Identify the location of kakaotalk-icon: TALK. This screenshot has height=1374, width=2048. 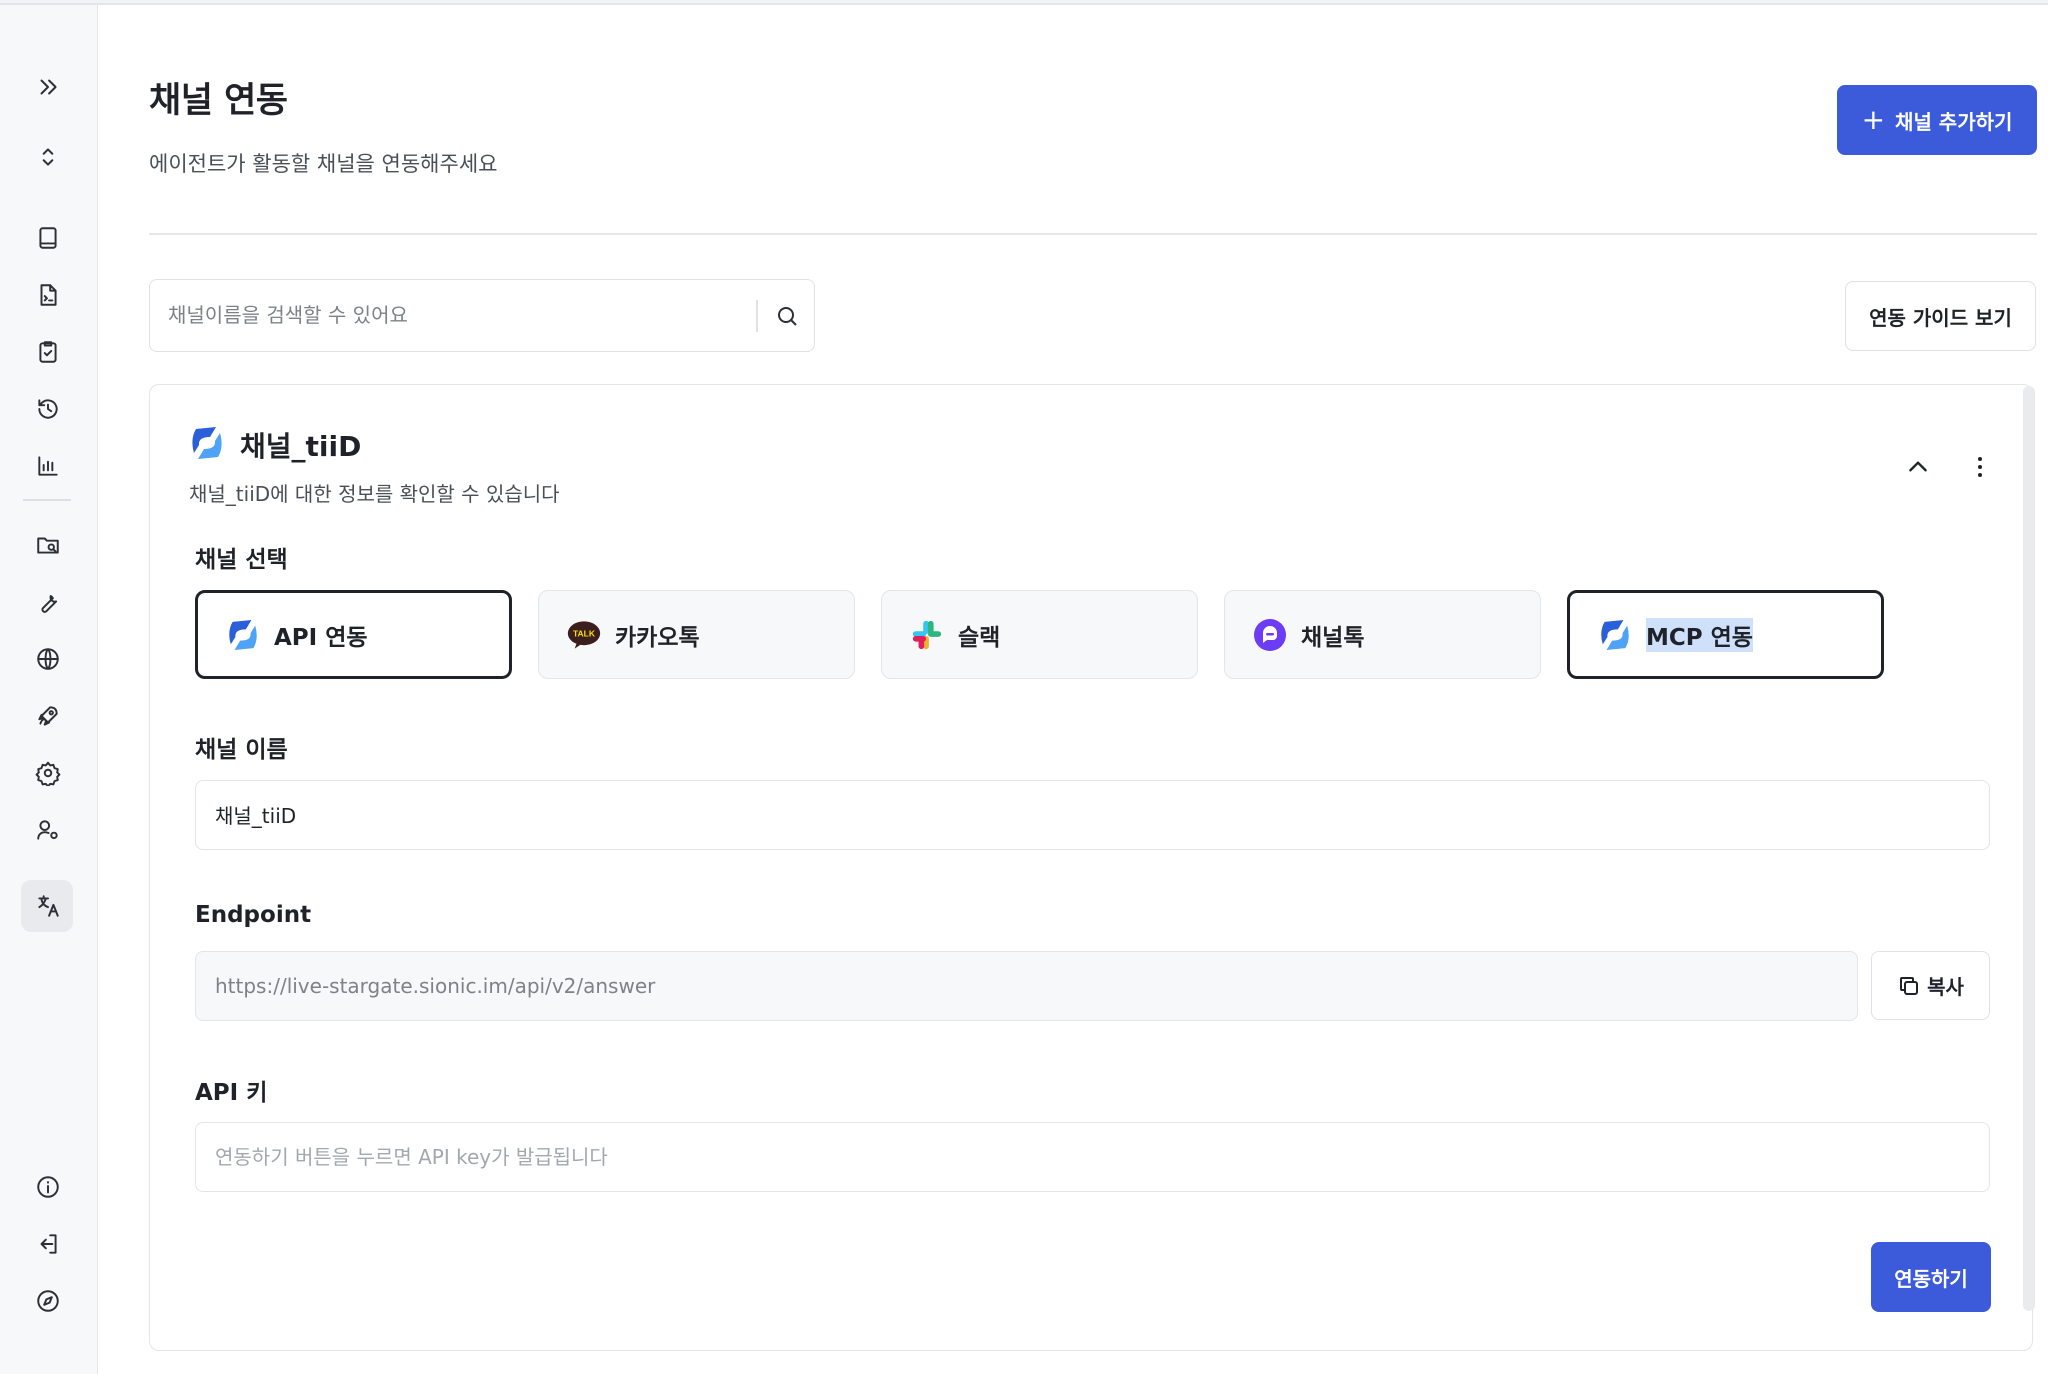
(584, 635).